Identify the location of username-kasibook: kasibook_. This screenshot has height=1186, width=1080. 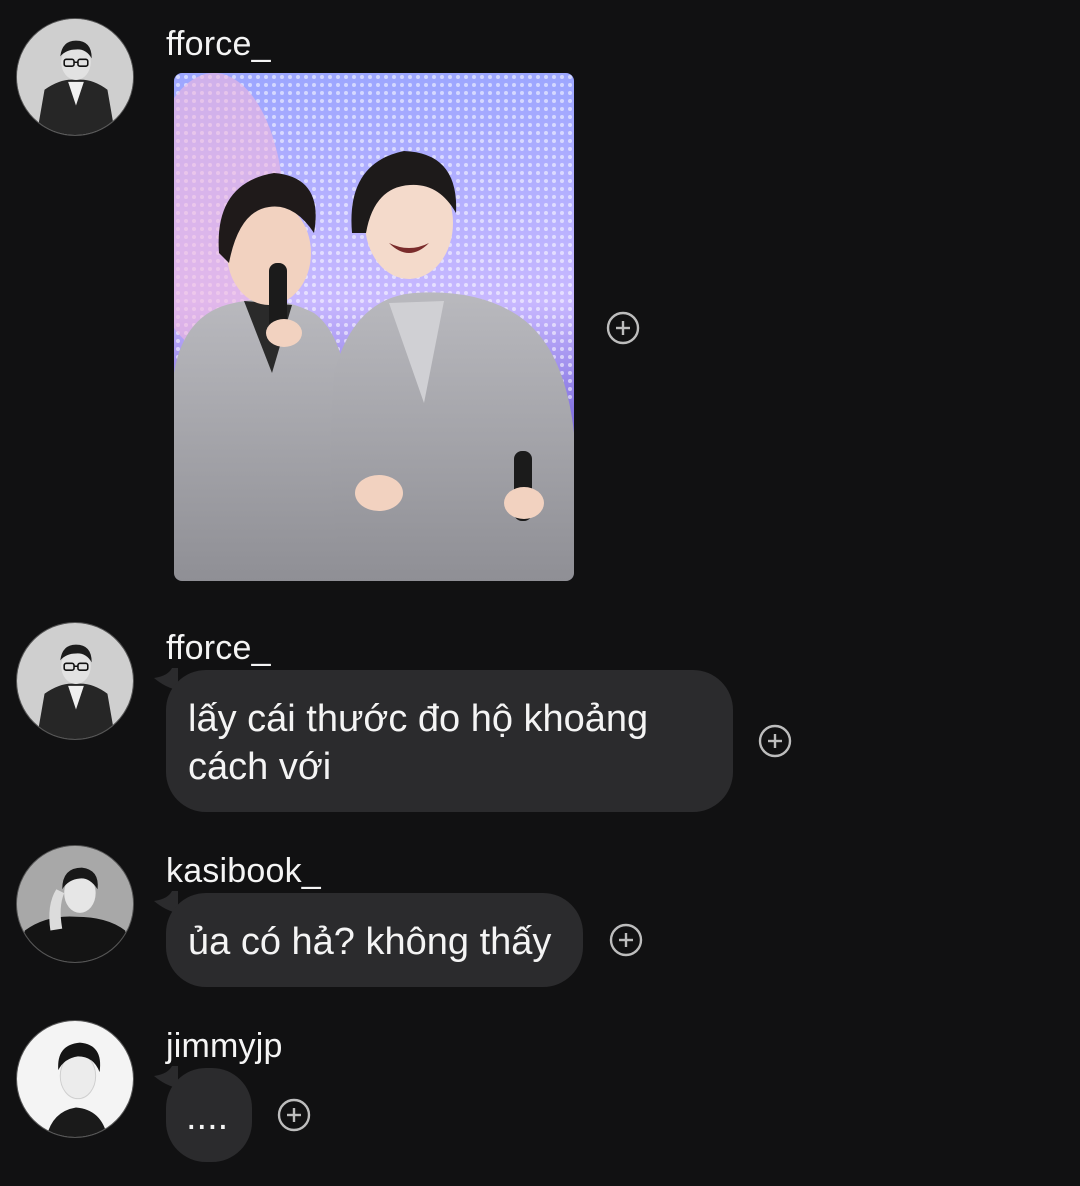
(243, 871).